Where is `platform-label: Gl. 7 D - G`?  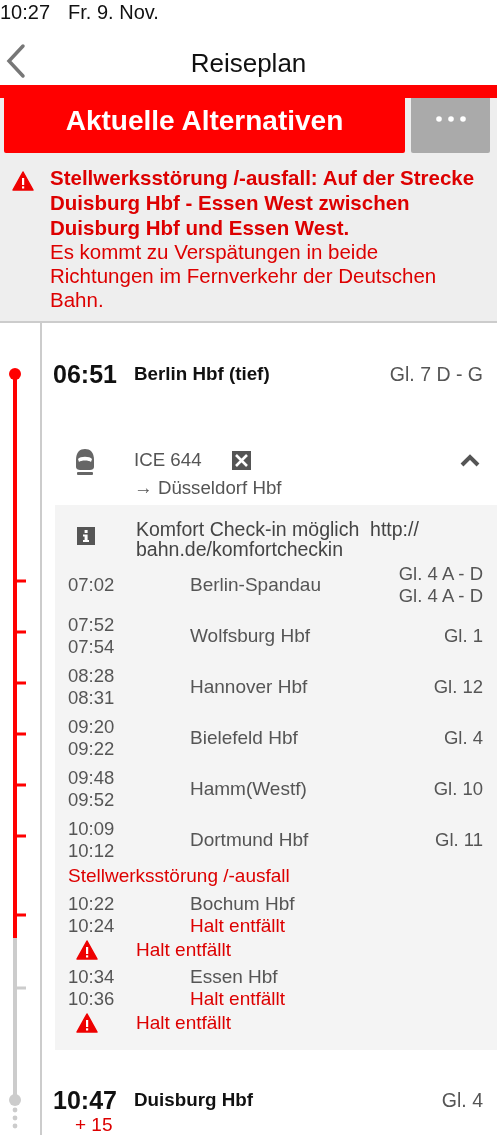 platform-label: Gl. 7 D - G is located at coordinates (436, 374).